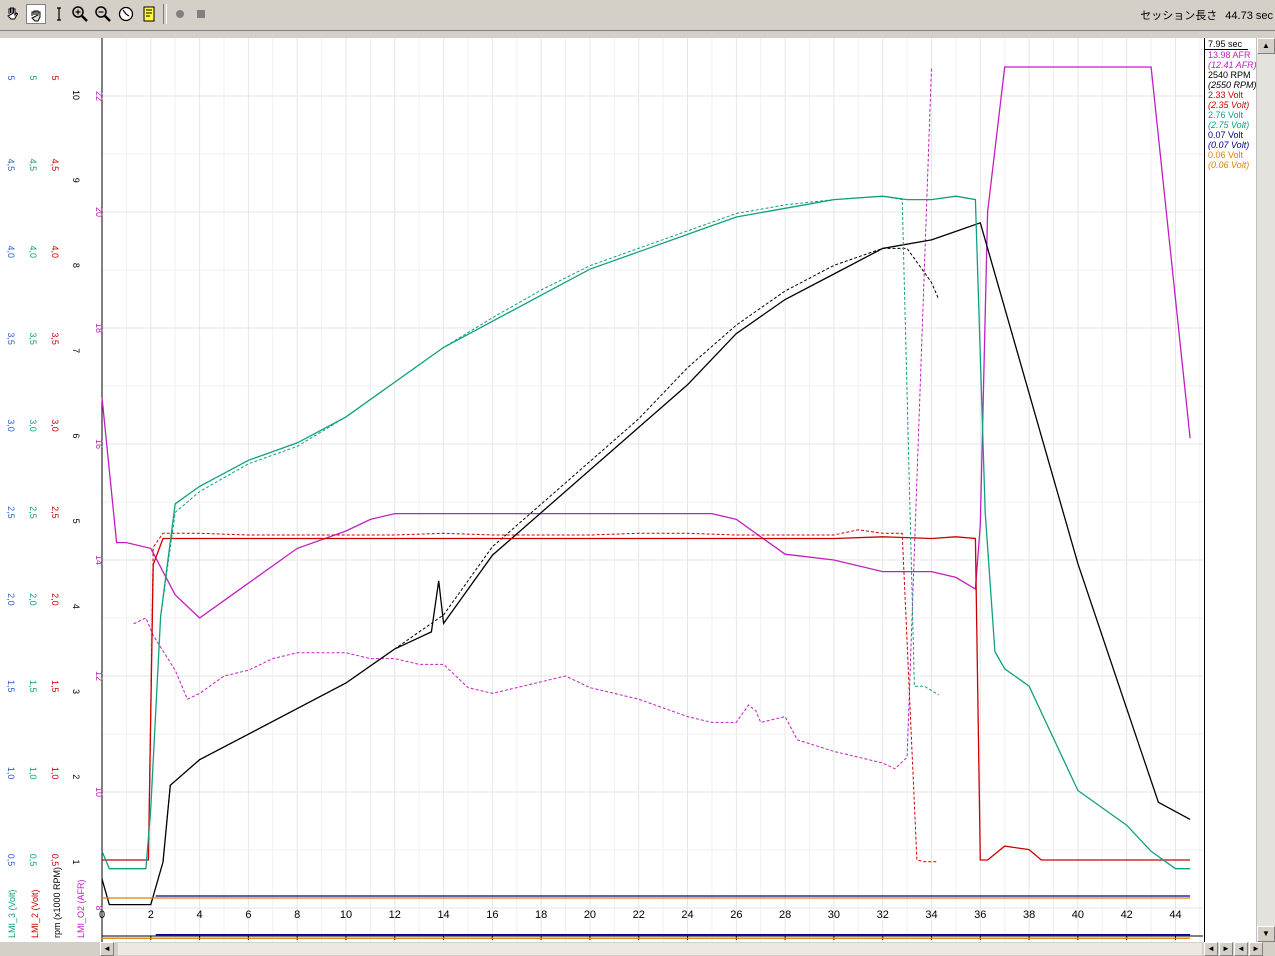 This screenshot has height=956, width=1275. Describe the element at coordinates (99, 676) in the screenshot. I see `y-tick-label: 12` at that location.